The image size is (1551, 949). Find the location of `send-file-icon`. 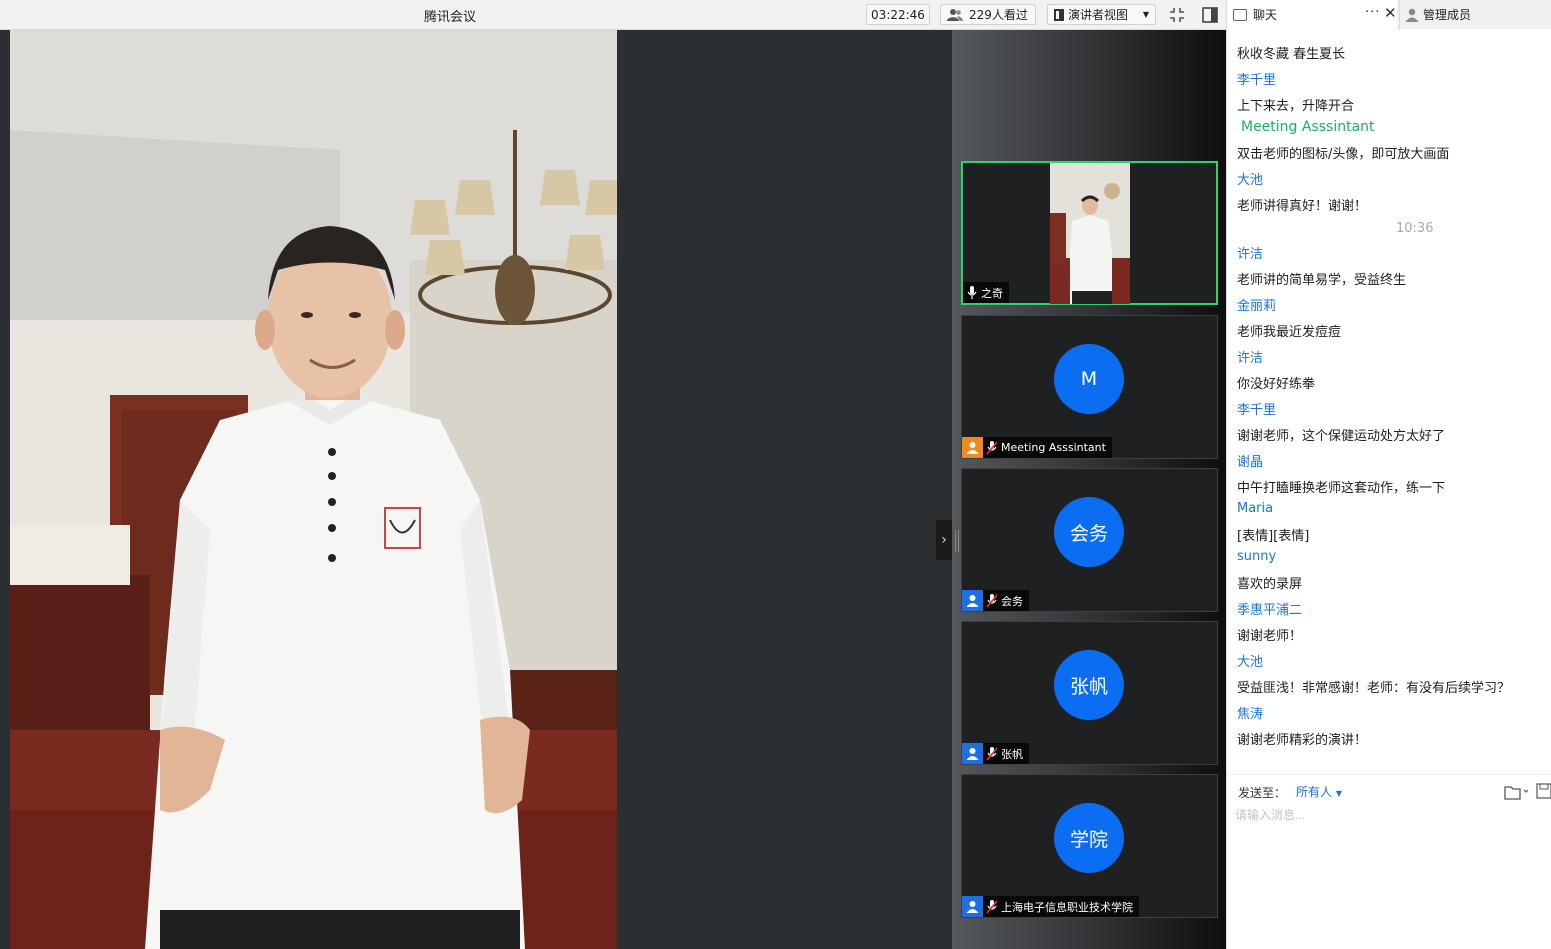

send-file-icon is located at coordinates (1516, 792).